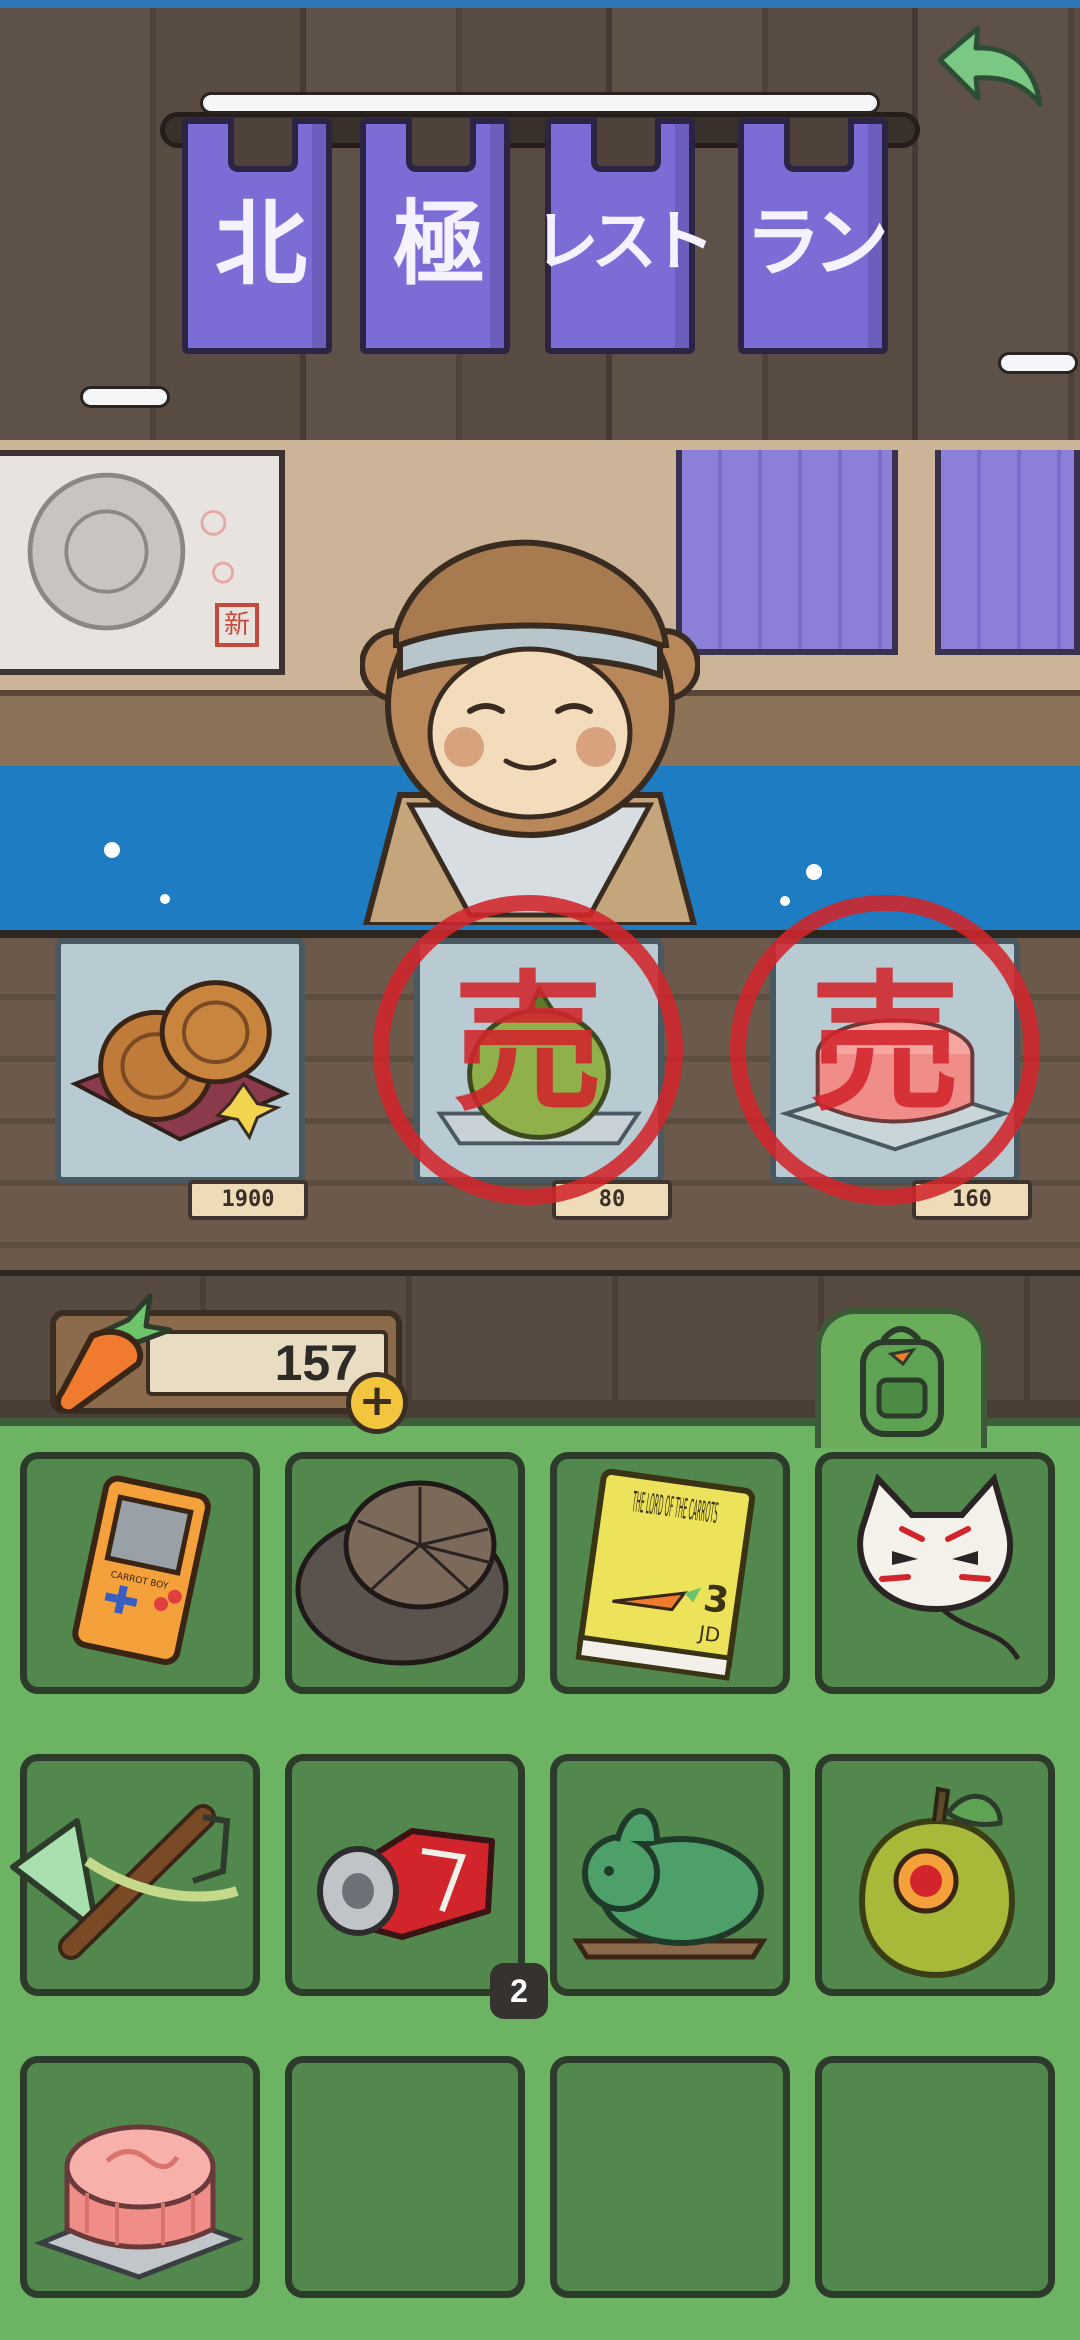 Image resolution: width=1080 pixels, height=2340 pixels. Describe the element at coordinates (248, 1200) in the screenshot. I see `price-tag-mooncakes: 1900` at that location.